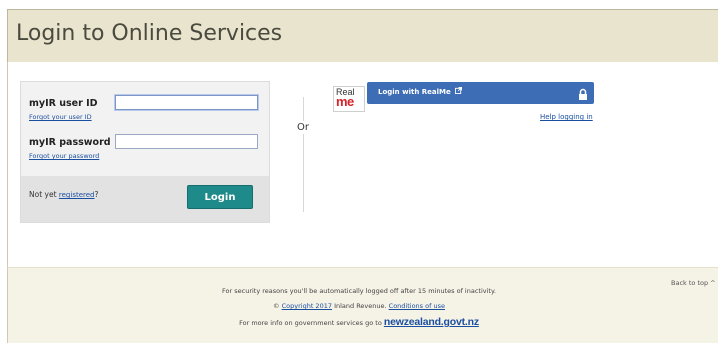  What do you see at coordinates (431, 322) in the screenshot?
I see `newzealand-govt-link: newzealand.govt.nz` at bounding box center [431, 322].